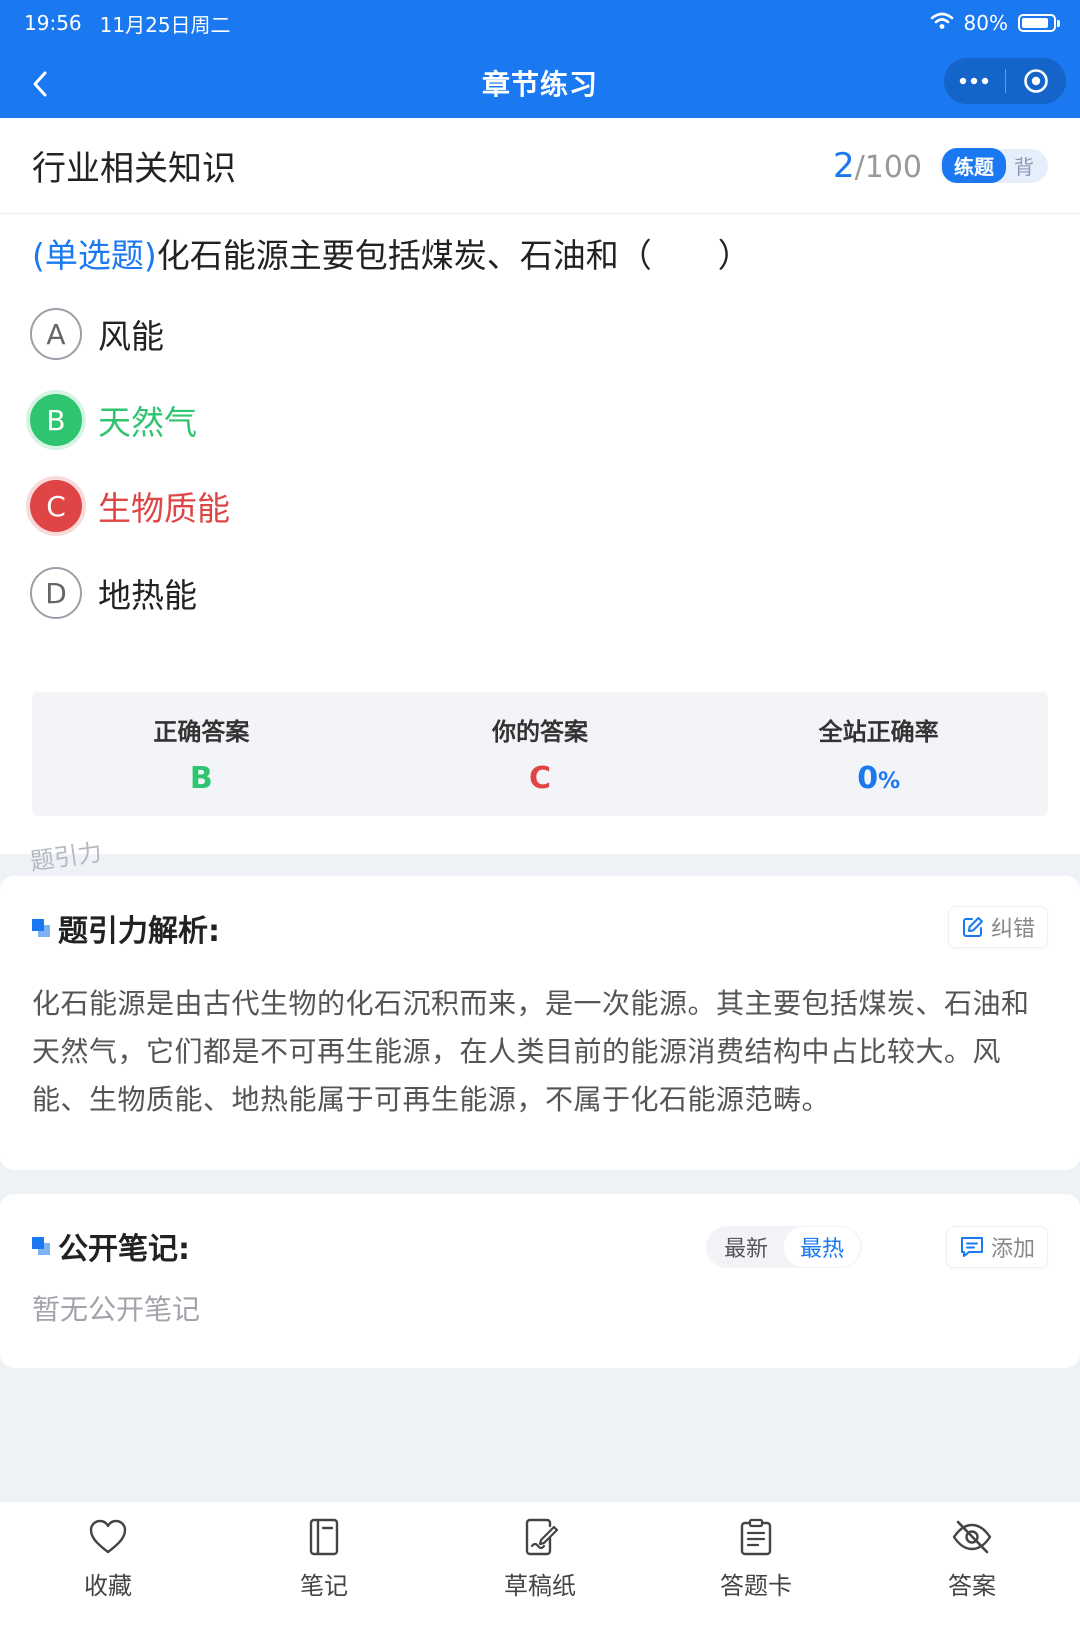 The image size is (1080, 1645). I want to click on add-note-button: 添加, so click(996, 1247).